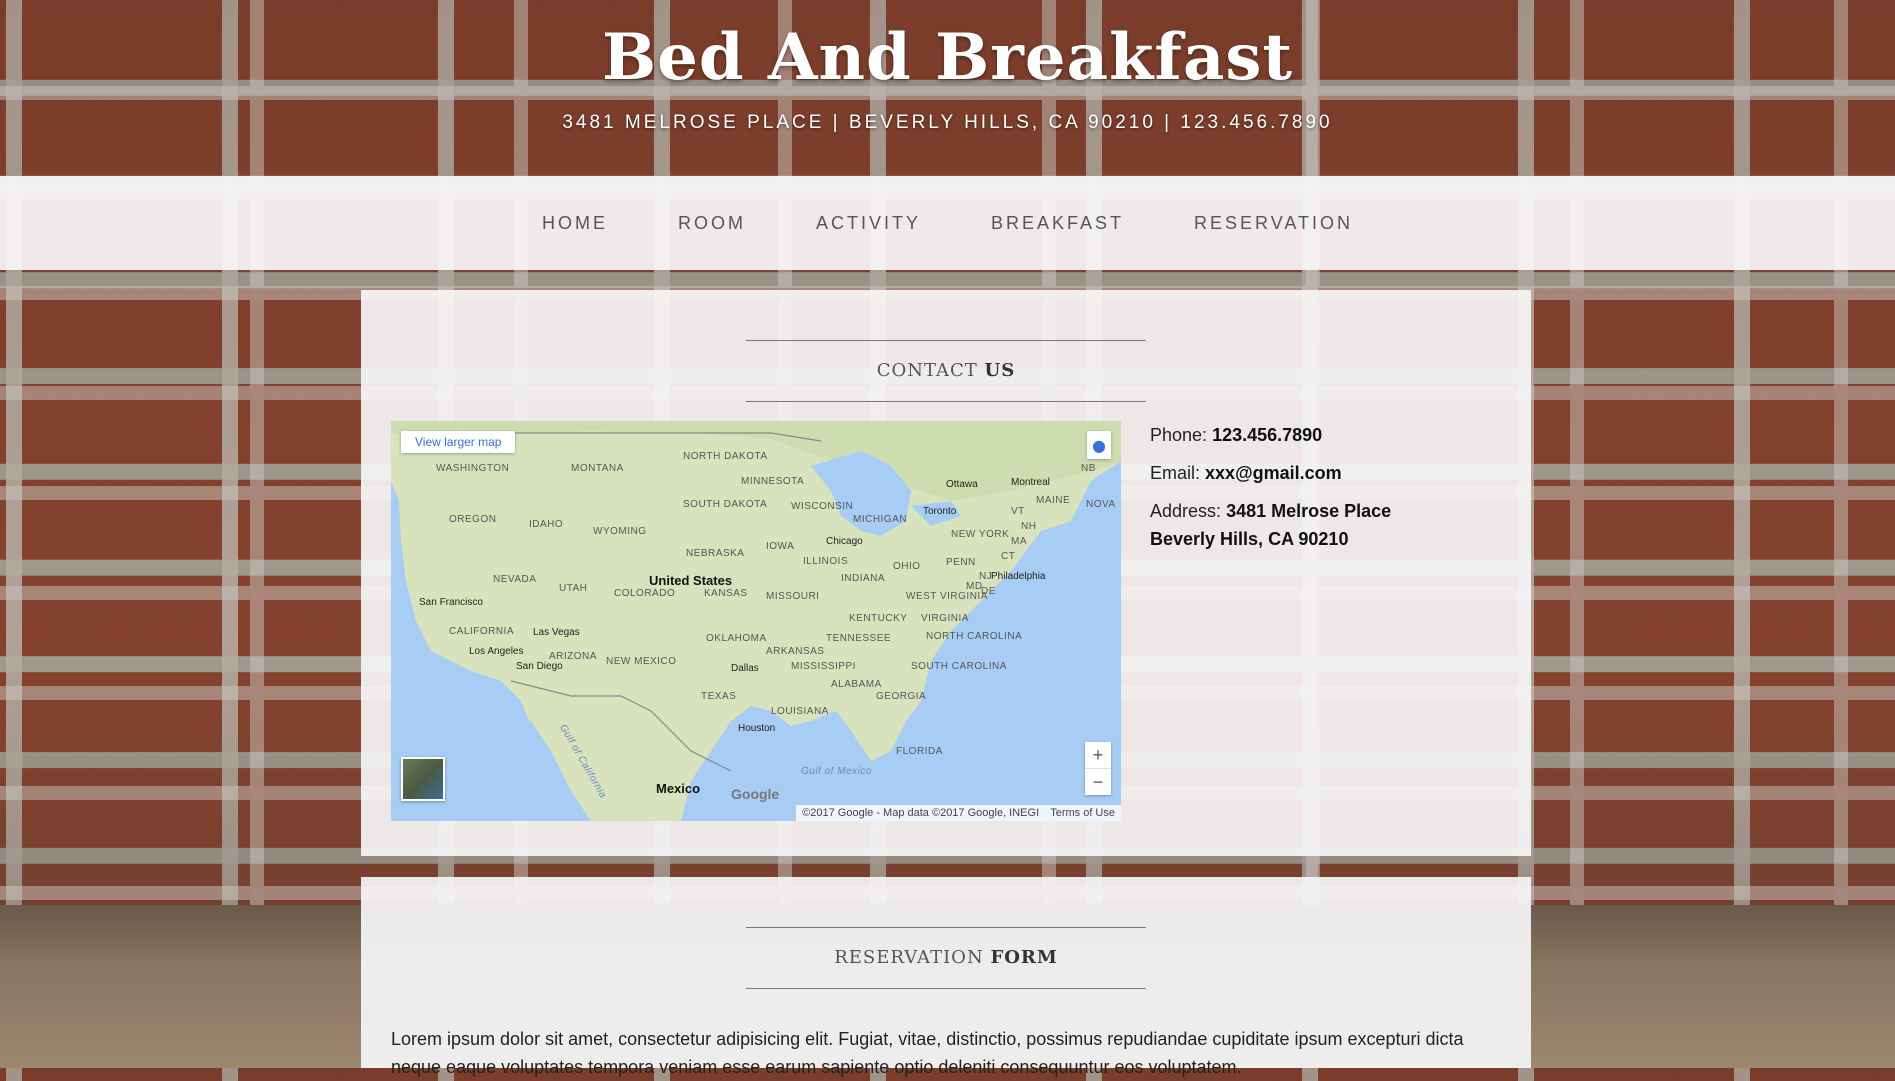 This screenshot has height=1081, width=1895. Describe the element at coordinates (1099, 445) in the screenshot. I see `street-view-pegman-icon: ●` at that location.